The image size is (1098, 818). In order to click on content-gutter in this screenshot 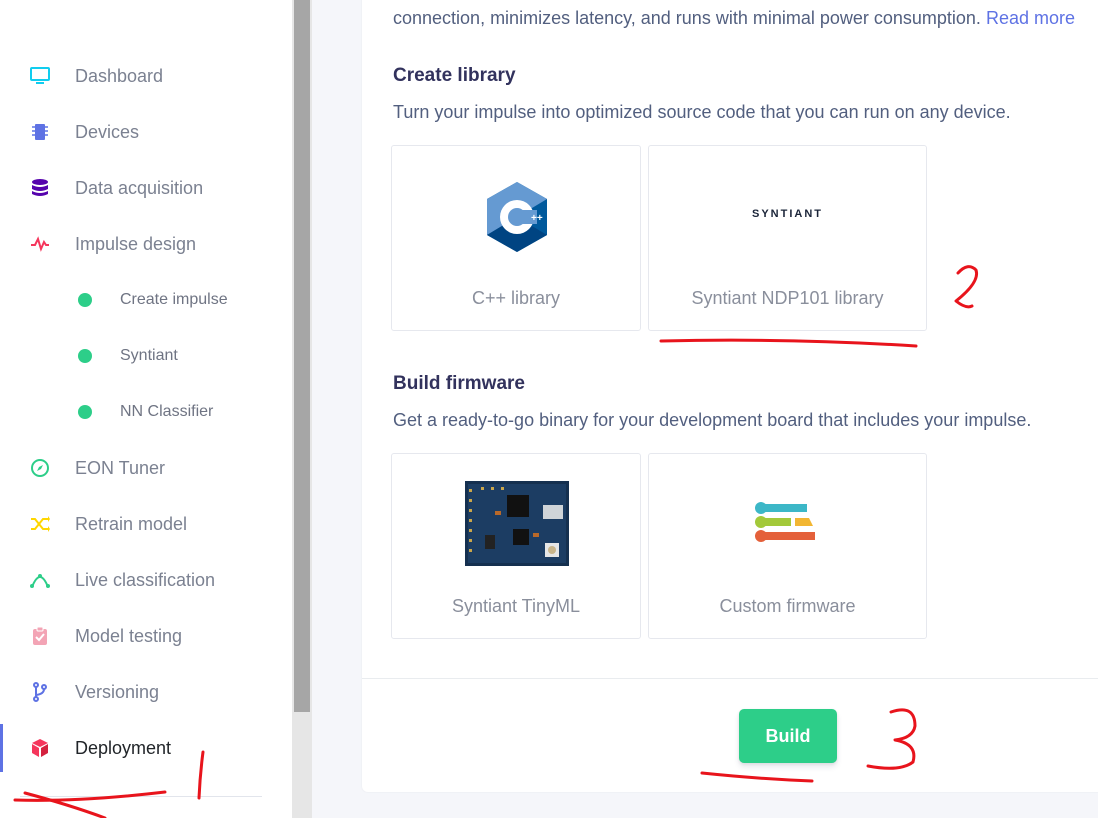, I will do `click(337, 409)`.